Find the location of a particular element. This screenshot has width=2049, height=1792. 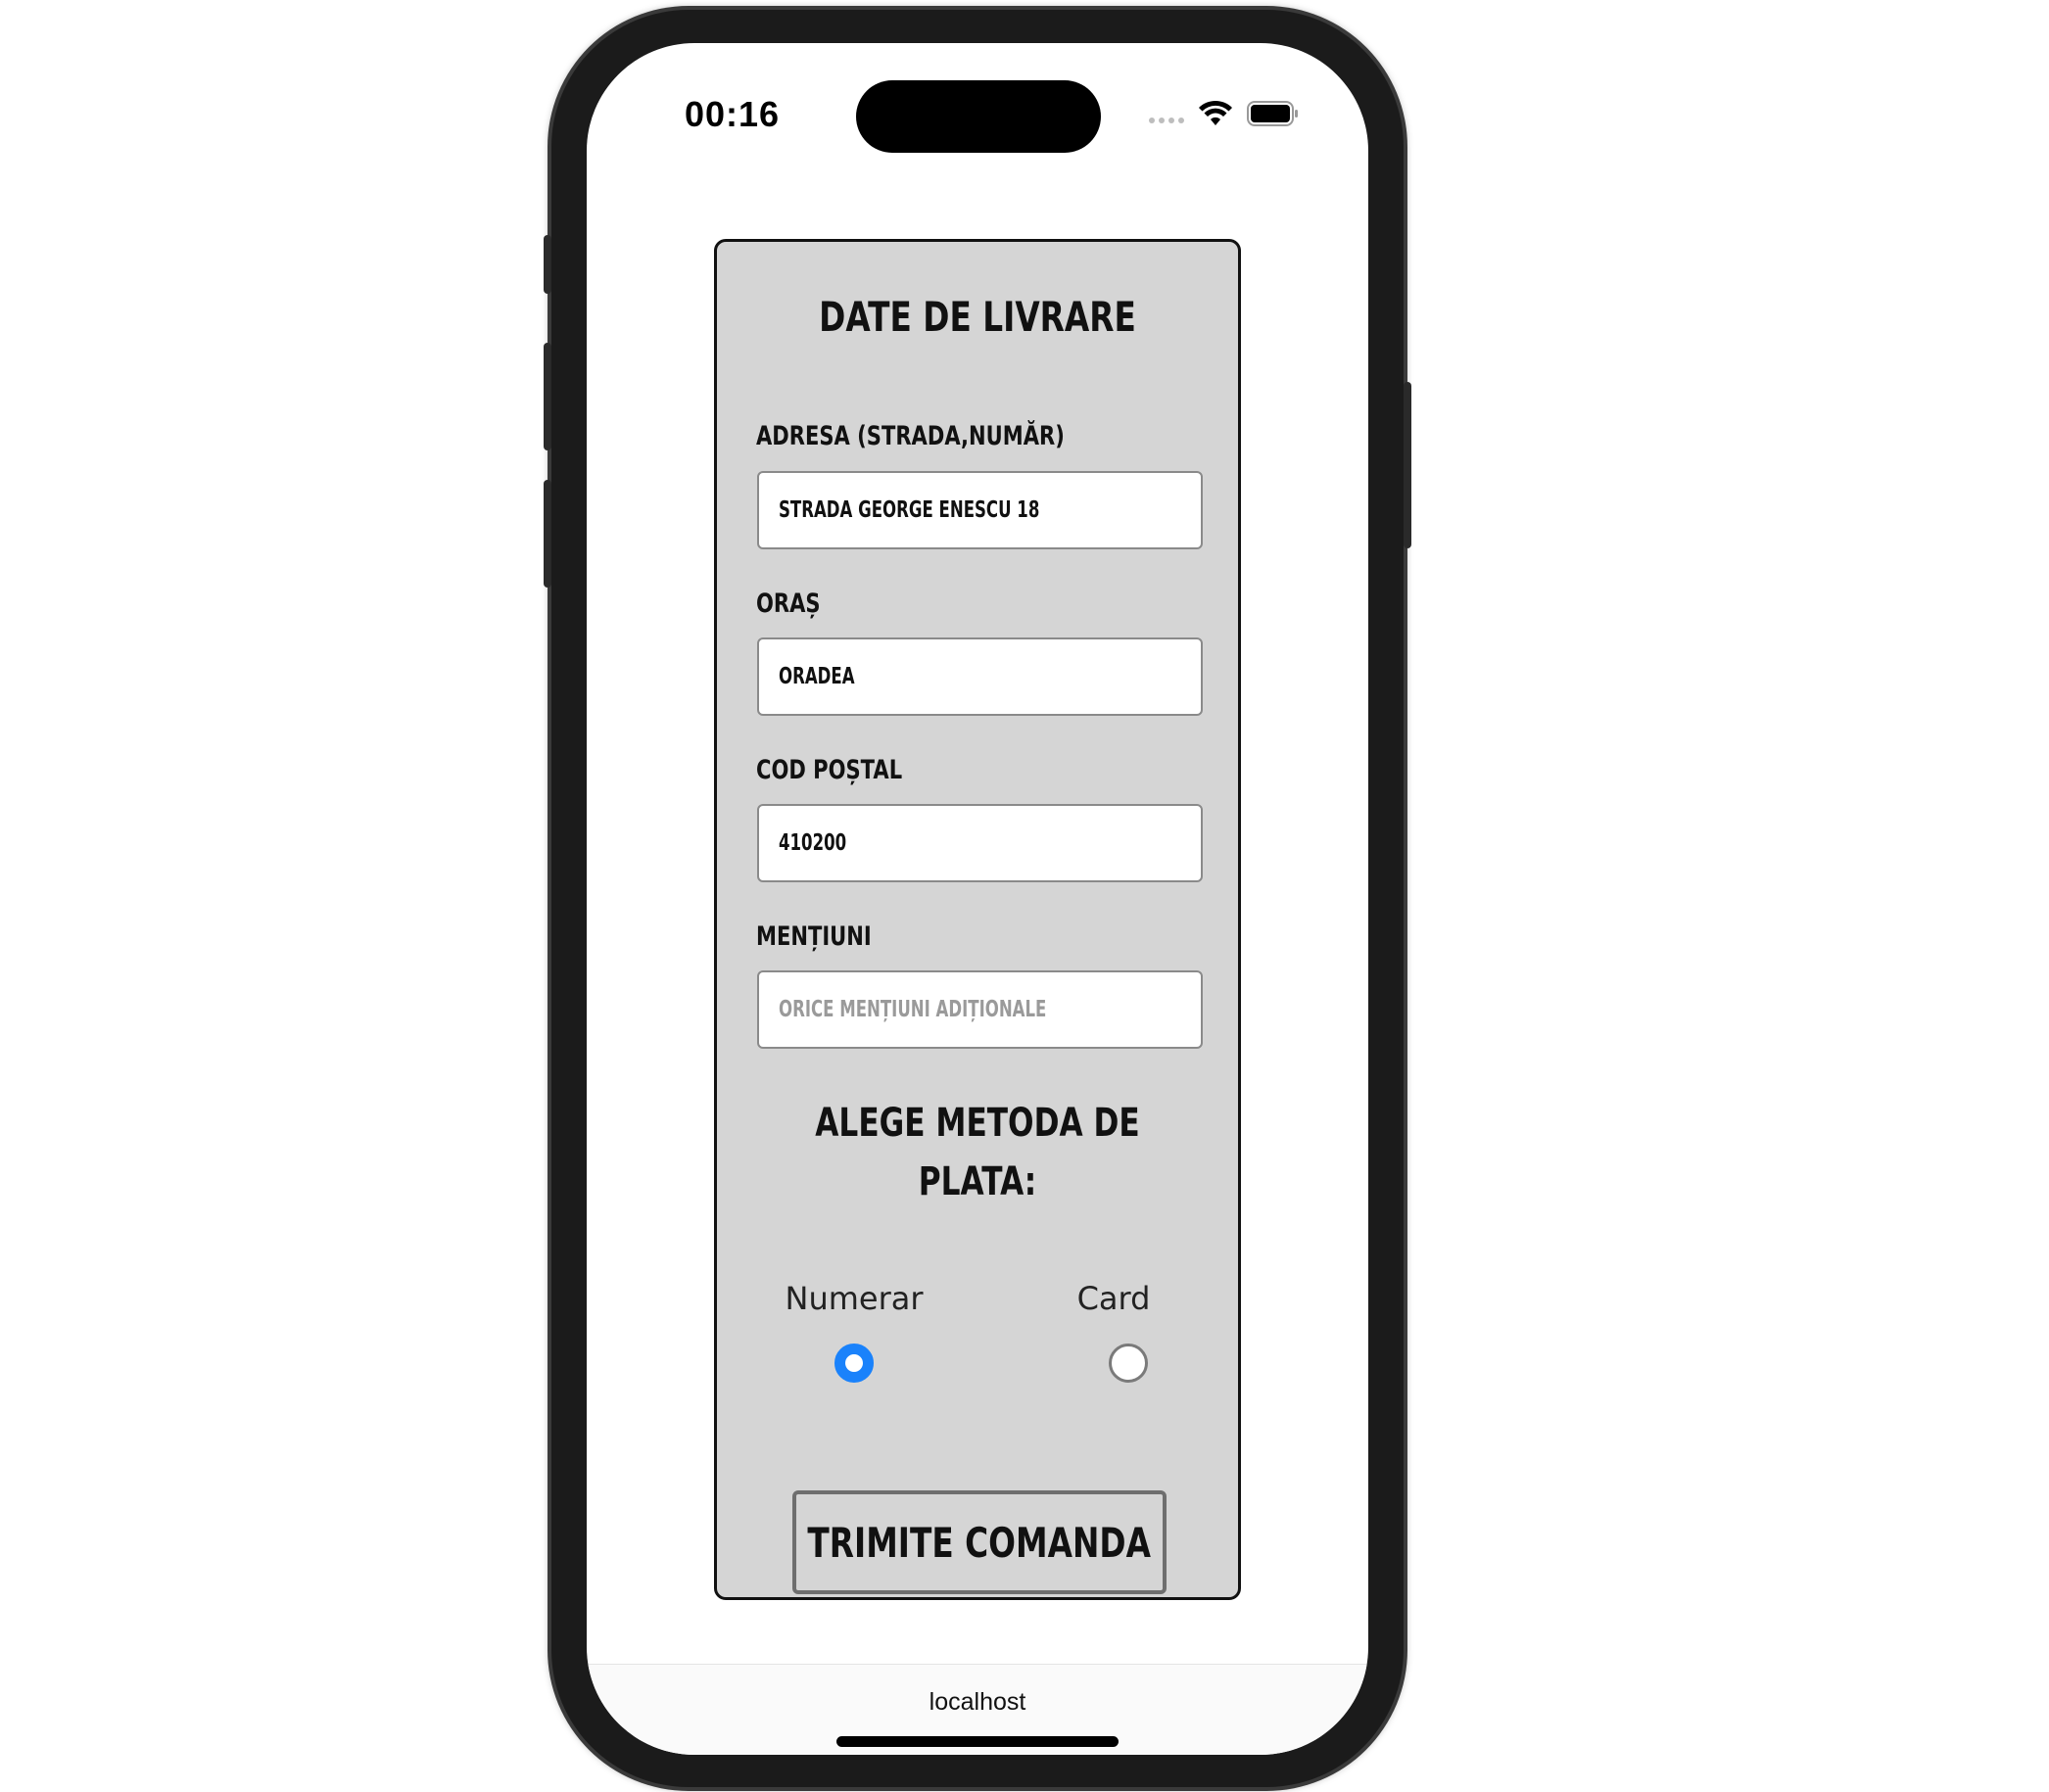

dynamic-island is located at coordinates (978, 116).